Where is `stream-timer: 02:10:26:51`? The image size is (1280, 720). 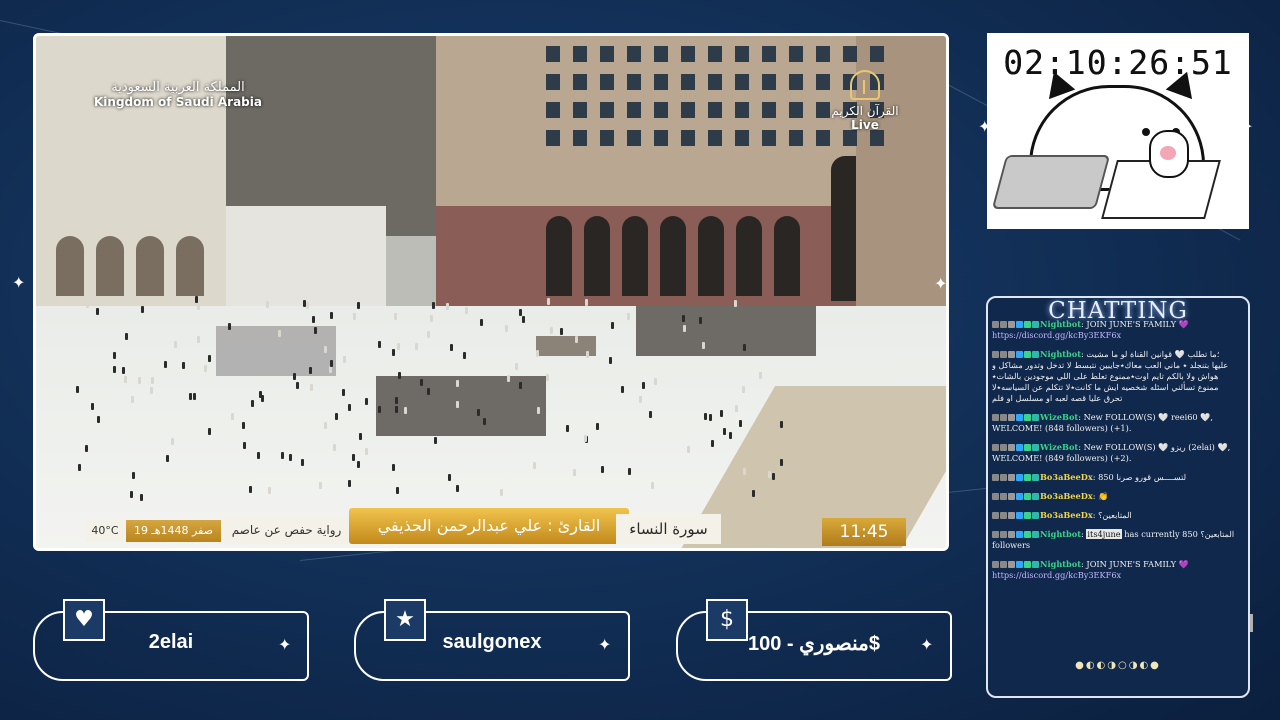 stream-timer: 02:10:26:51 is located at coordinates (1118, 62).